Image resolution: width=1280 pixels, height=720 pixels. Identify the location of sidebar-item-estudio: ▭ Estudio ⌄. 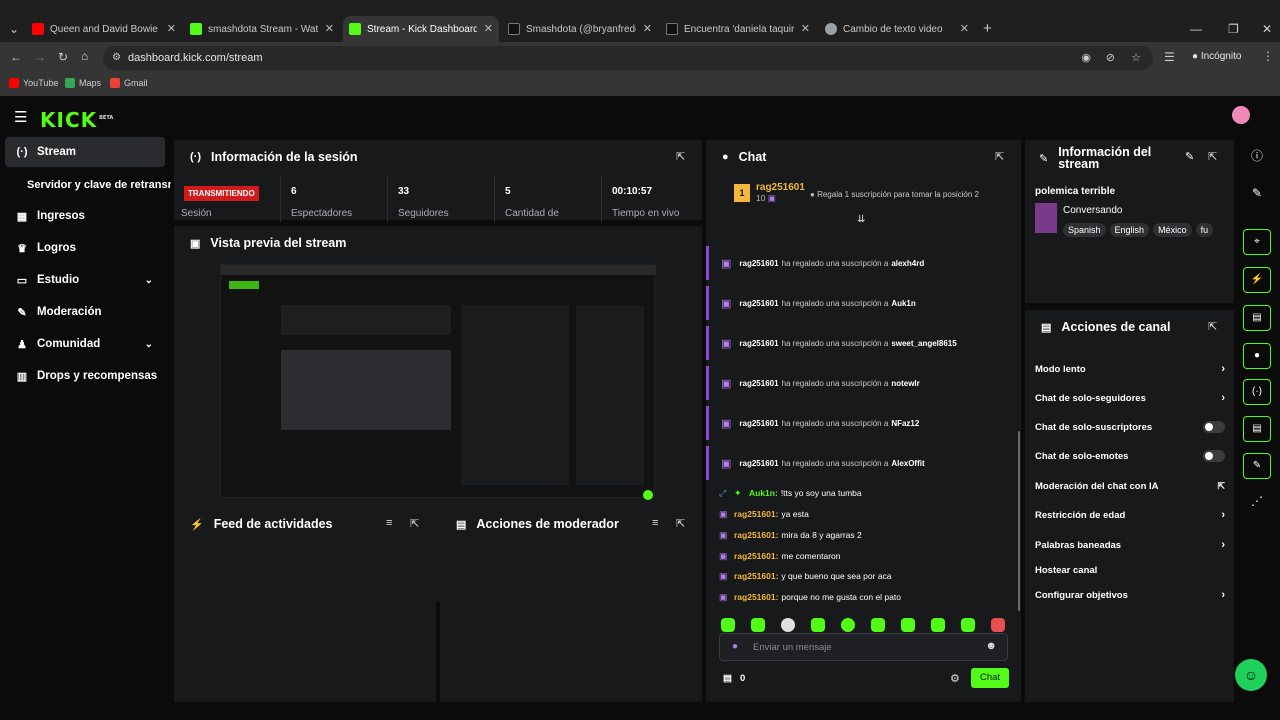
(85, 280).